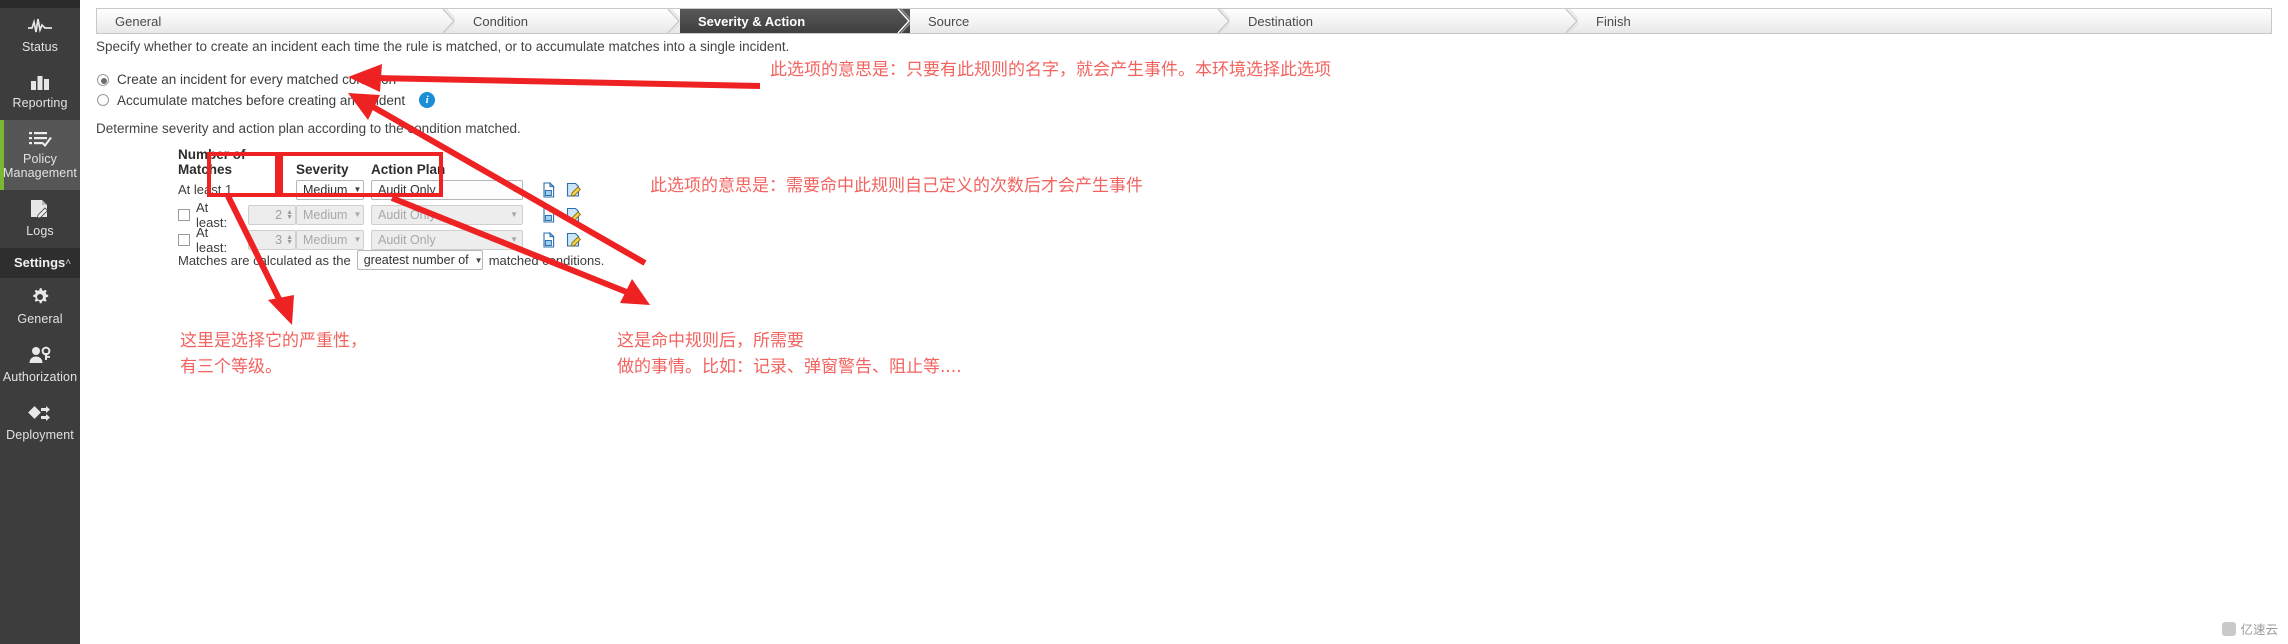 The width and height of the screenshot is (2288, 644). I want to click on sidebar-item-reporting: Reporting, so click(40, 92).